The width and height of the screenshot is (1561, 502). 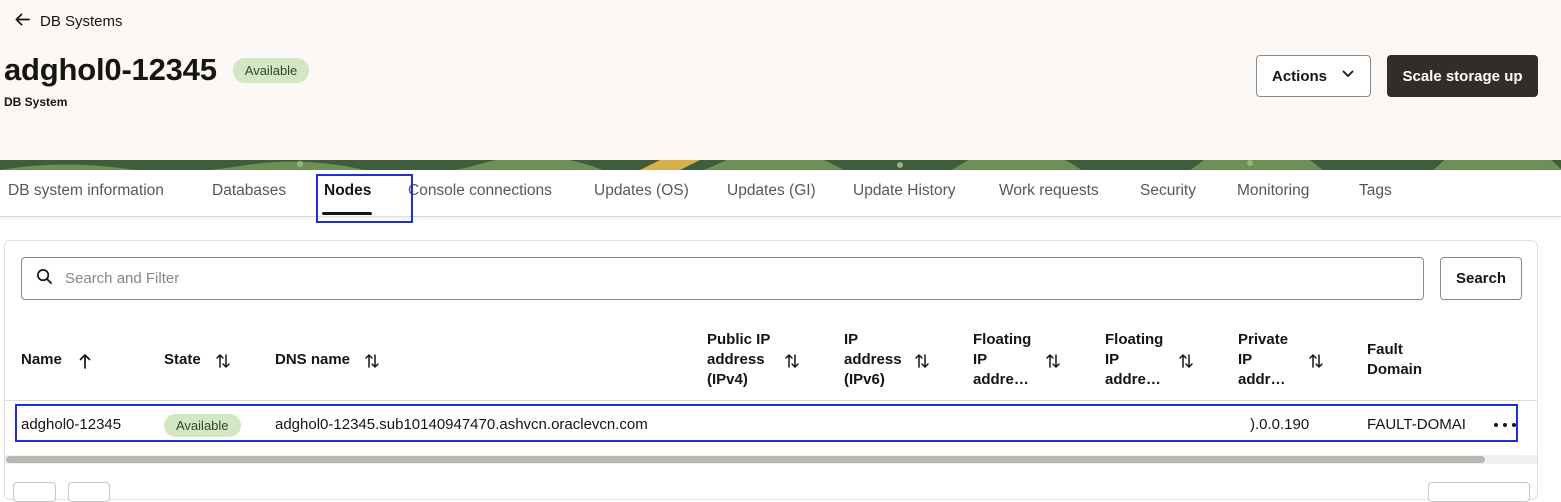 I want to click on search-field, so click(x=715, y=278).